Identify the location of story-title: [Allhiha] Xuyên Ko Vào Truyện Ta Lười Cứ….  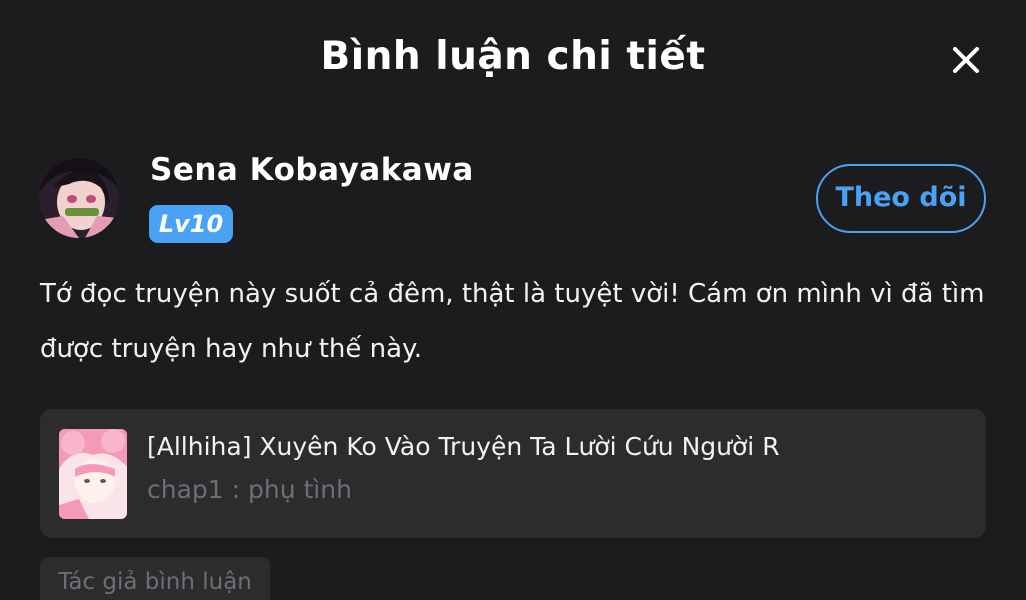
(463, 446).